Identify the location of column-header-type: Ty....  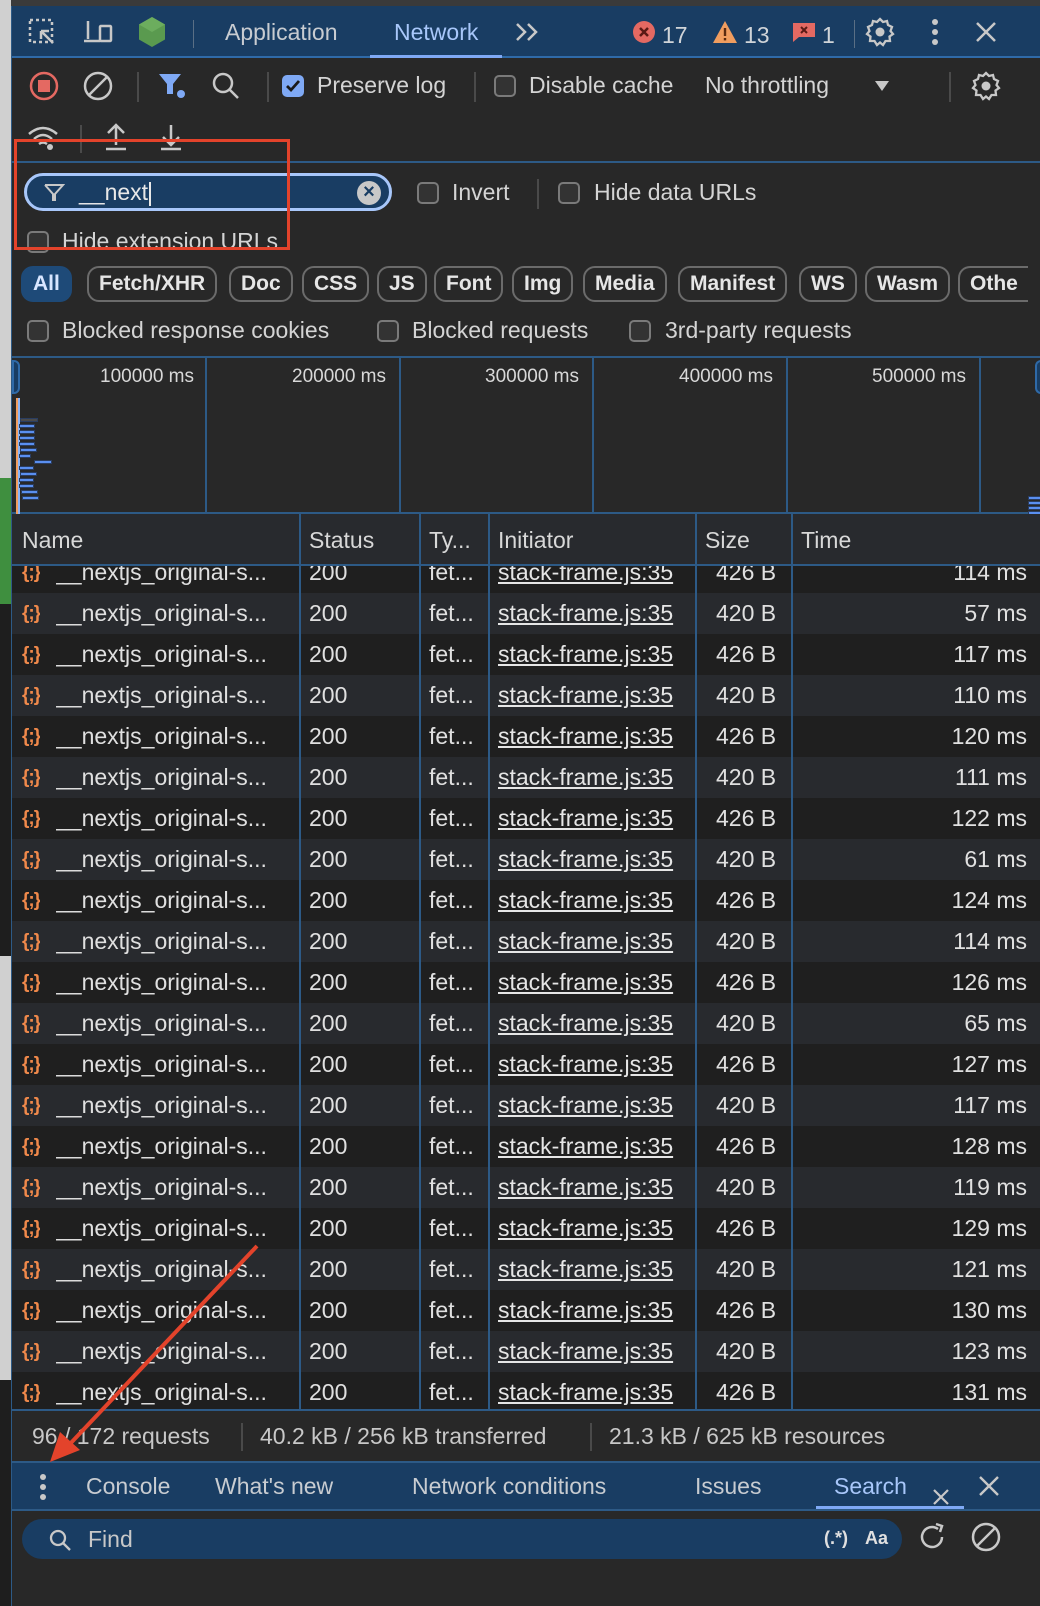
(445, 540).